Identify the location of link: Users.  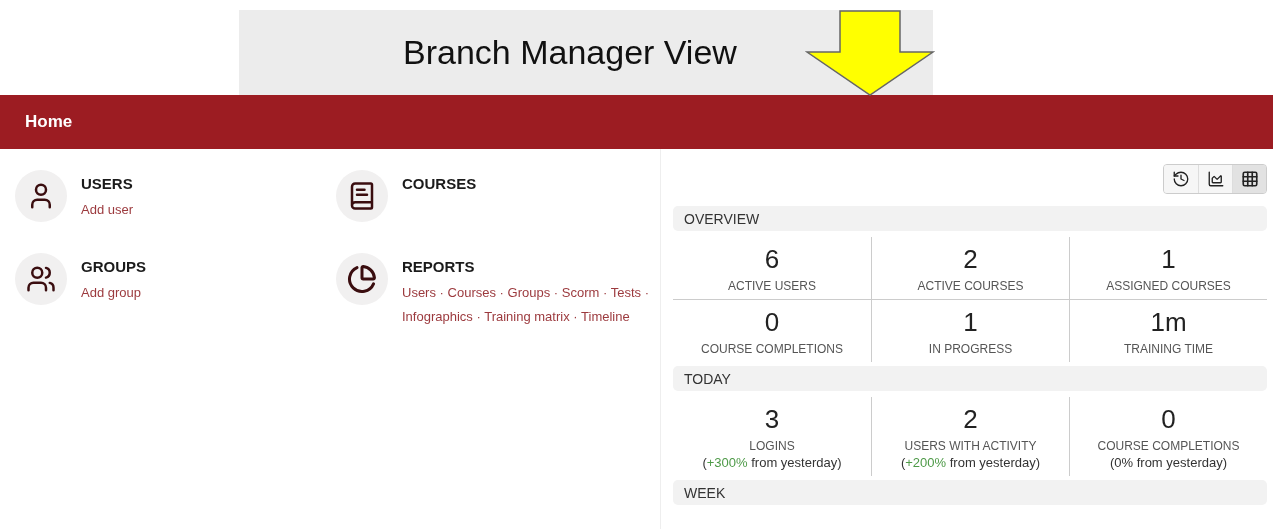
(419, 292).